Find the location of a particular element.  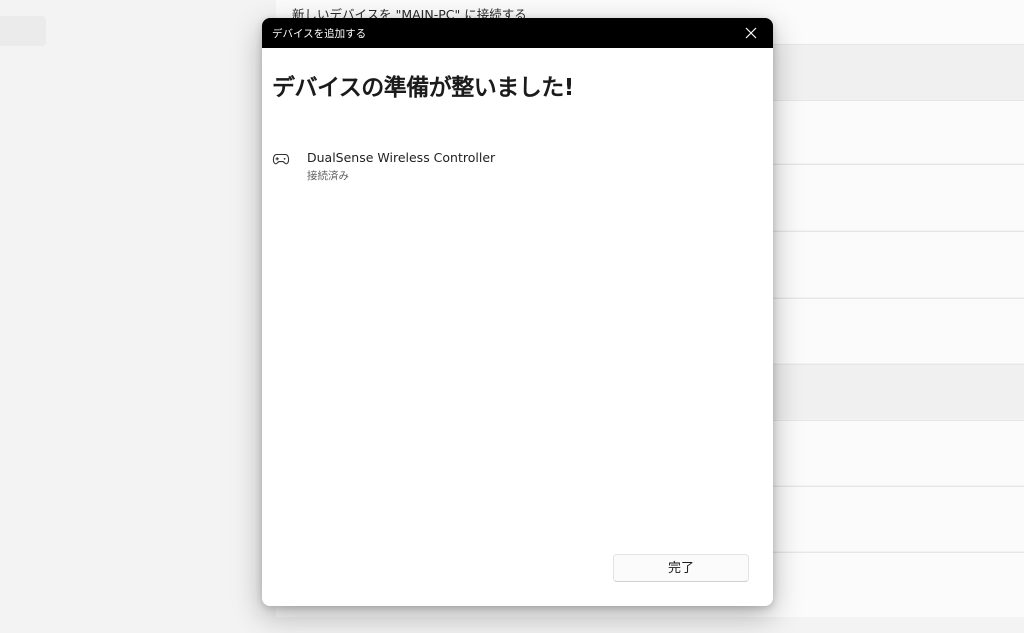

close-icon is located at coordinates (751, 33).